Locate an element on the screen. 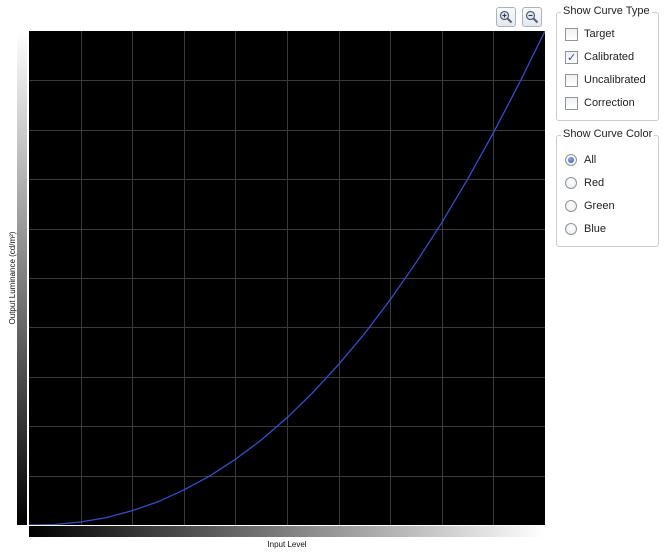 Image resolution: width=667 pixels, height=552 pixels. show-curve-color-group: Show Curve Color All Red Green Blue is located at coordinates (607, 187).